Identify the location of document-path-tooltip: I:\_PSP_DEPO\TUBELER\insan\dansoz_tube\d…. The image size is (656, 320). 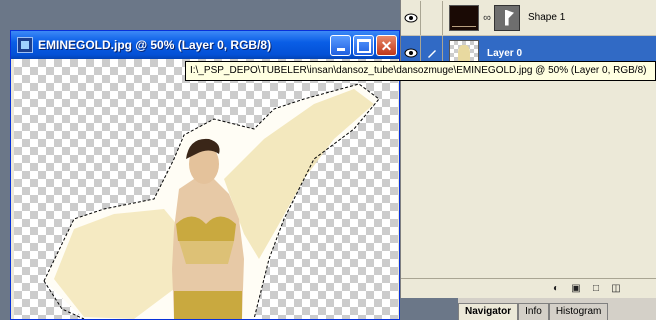
(420, 71).